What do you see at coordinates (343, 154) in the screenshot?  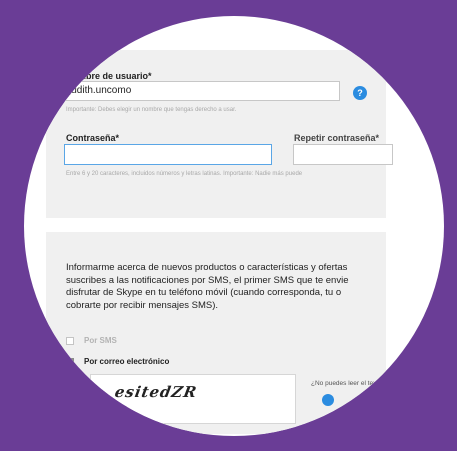 I see `repeat-password-input` at bounding box center [343, 154].